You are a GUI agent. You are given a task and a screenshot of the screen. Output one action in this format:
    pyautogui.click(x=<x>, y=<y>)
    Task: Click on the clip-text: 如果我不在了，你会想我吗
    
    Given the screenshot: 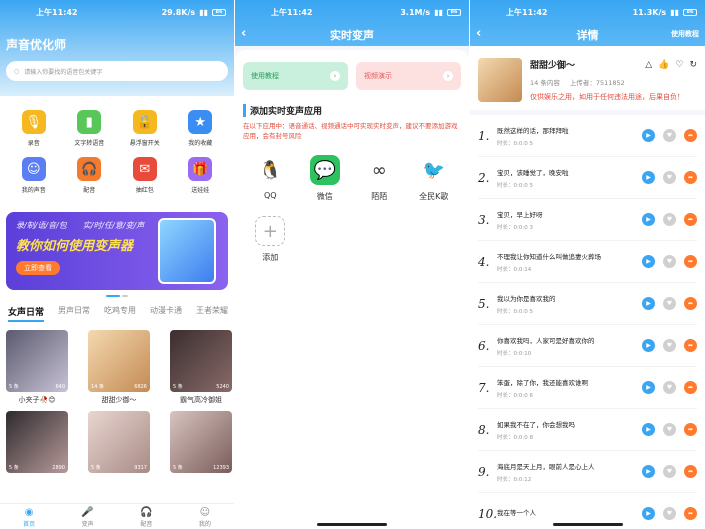 What is the action you would take?
    pyautogui.click(x=536, y=424)
    